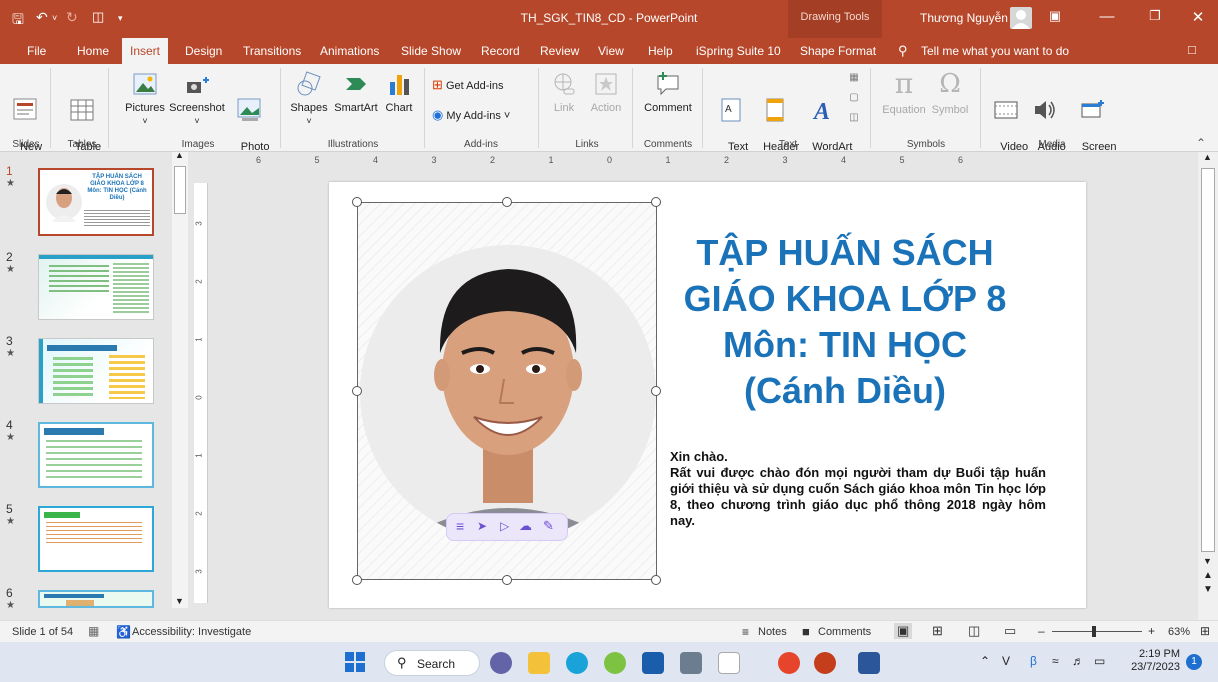 Image resolution: width=1218 pixels, height=682 pixels. Describe the element at coordinates (197, 99) in the screenshot. I see `screenshot-button: Screenshot ˅` at that location.